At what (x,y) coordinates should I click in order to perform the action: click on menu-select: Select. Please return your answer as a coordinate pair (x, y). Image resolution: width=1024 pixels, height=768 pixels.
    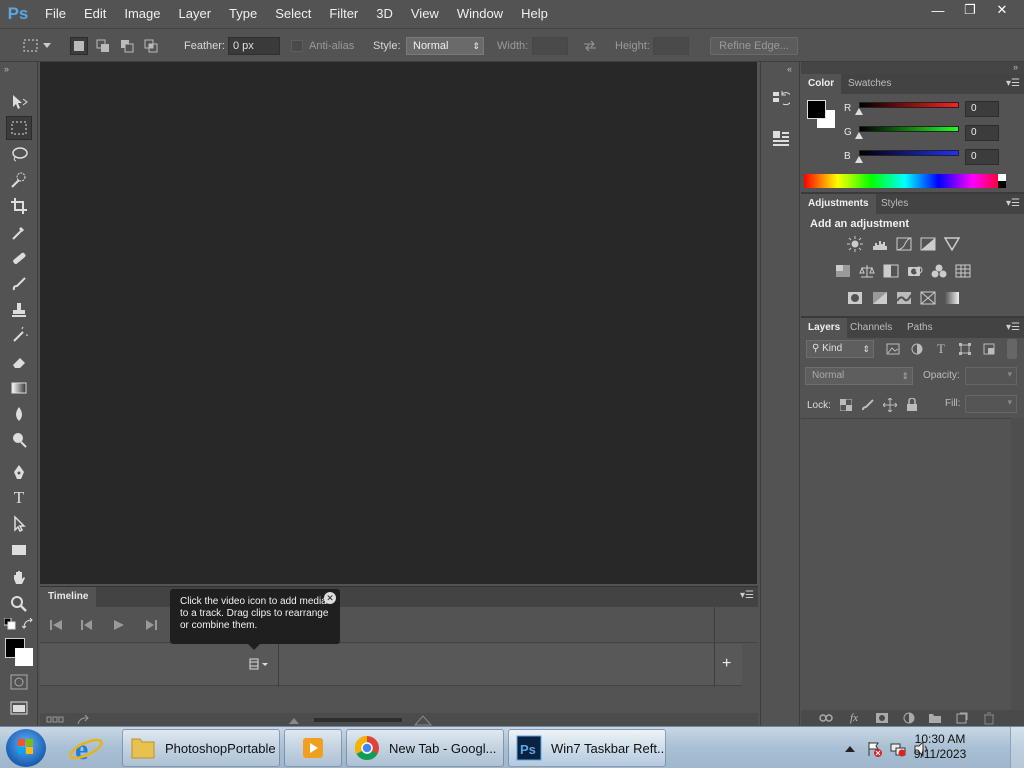
    Looking at the image, I should click on (293, 14).